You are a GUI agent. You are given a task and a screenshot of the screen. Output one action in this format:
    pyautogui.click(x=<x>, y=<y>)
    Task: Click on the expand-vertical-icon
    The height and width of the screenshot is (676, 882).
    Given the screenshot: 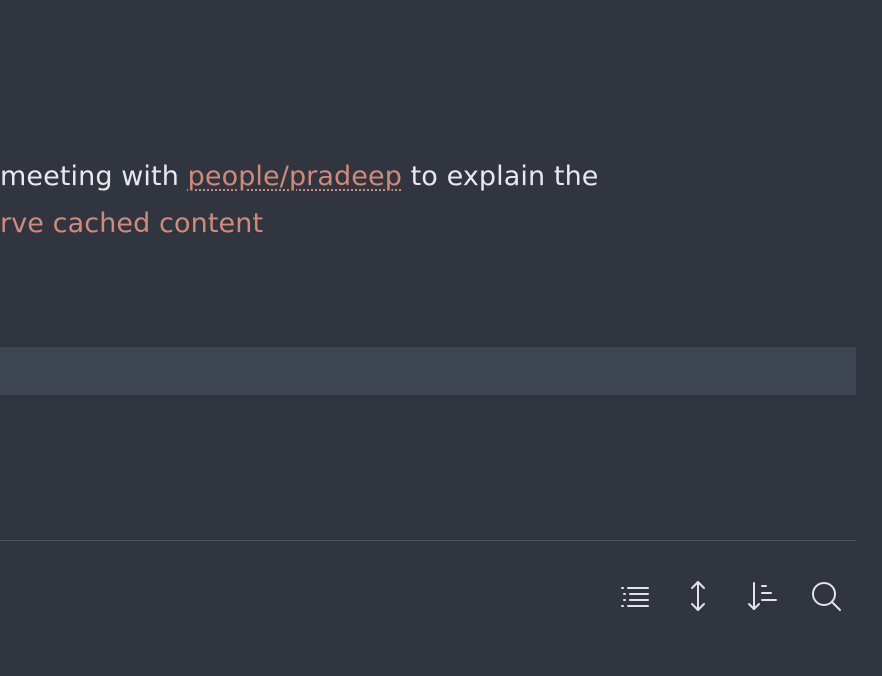 What is the action you would take?
    pyautogui.click(x=698, y=596)
    